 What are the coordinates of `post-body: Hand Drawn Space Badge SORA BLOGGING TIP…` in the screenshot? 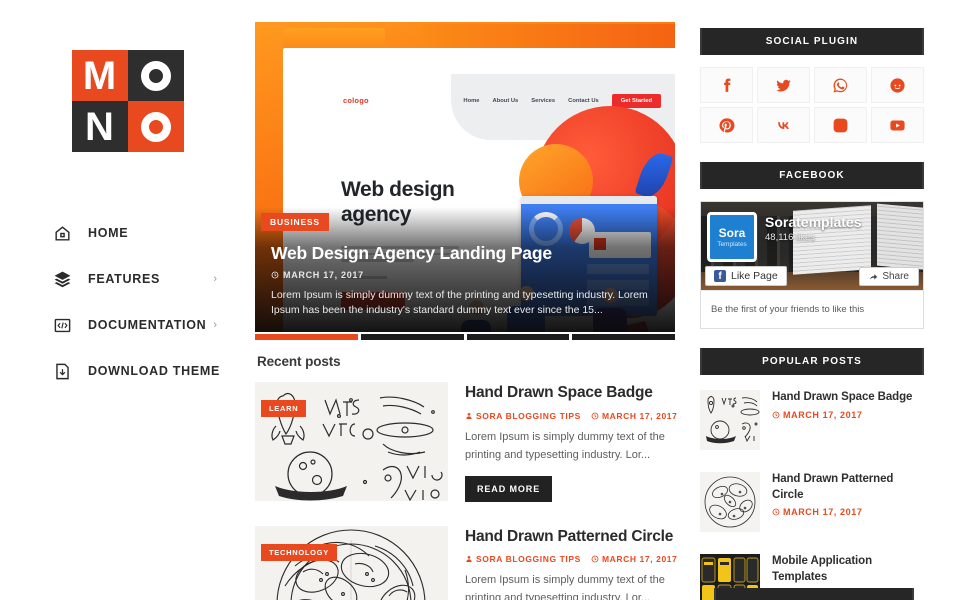 It's located at (571, 442).